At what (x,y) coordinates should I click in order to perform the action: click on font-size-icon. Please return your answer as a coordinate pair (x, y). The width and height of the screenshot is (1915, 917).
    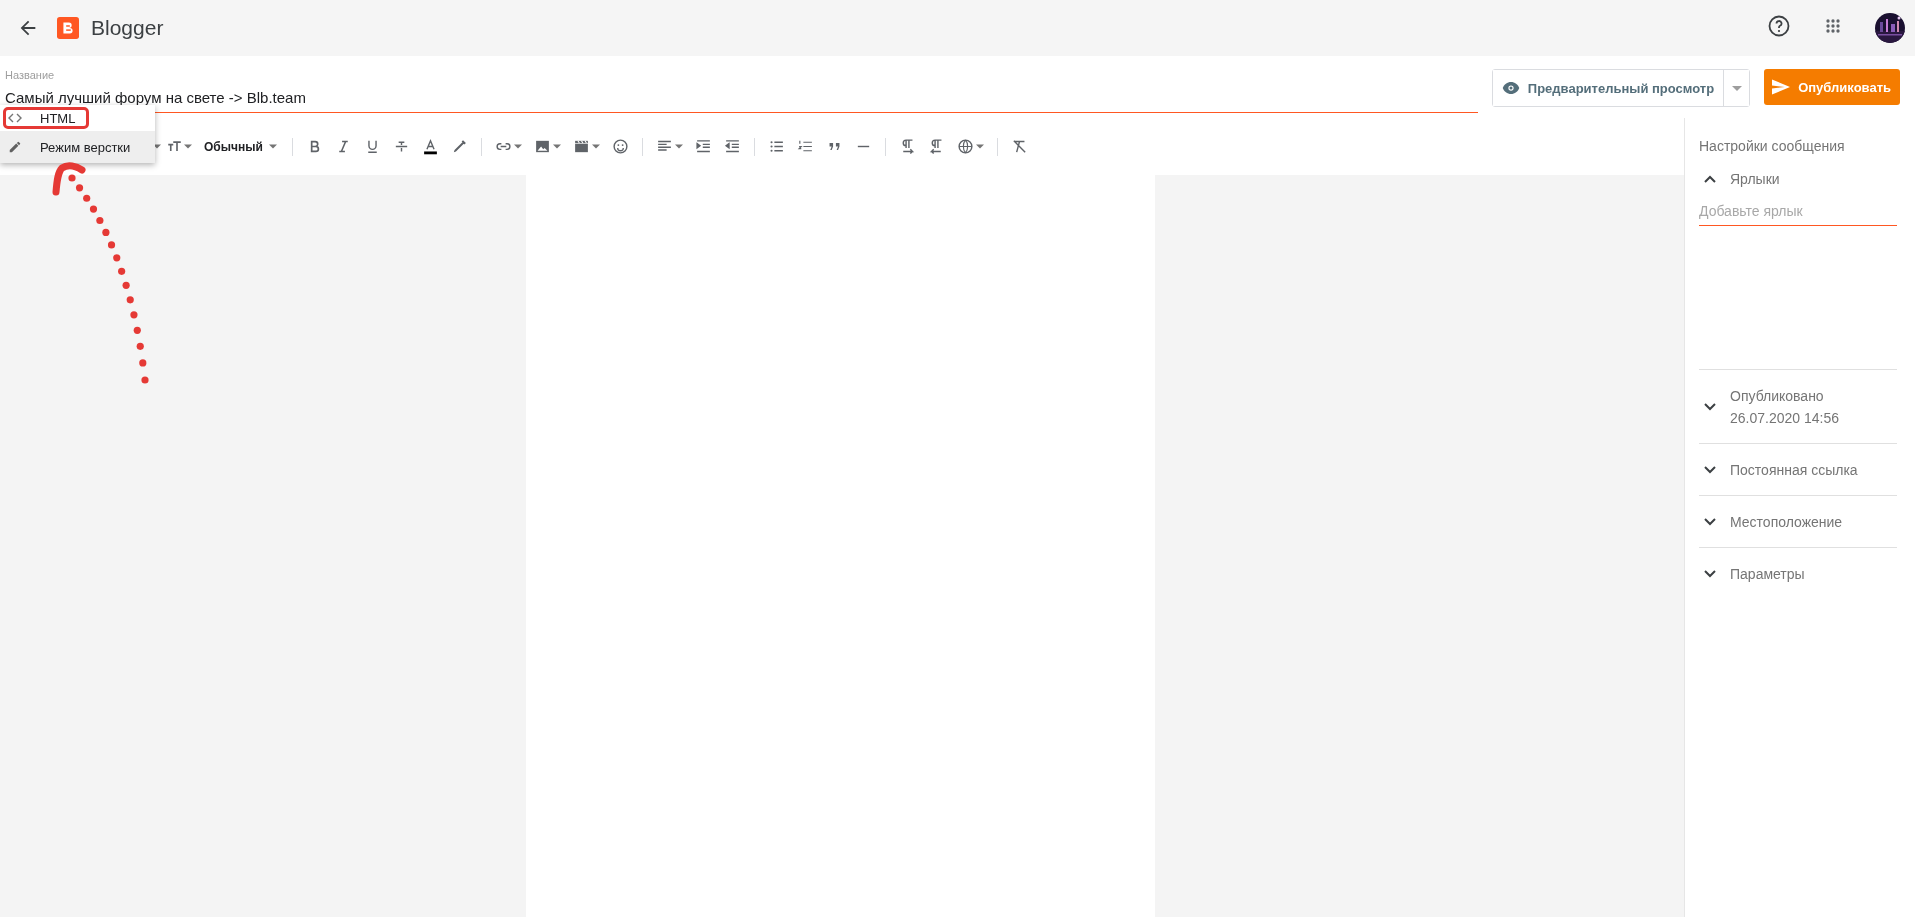
    Looking at the image, I should click on (174, 146).